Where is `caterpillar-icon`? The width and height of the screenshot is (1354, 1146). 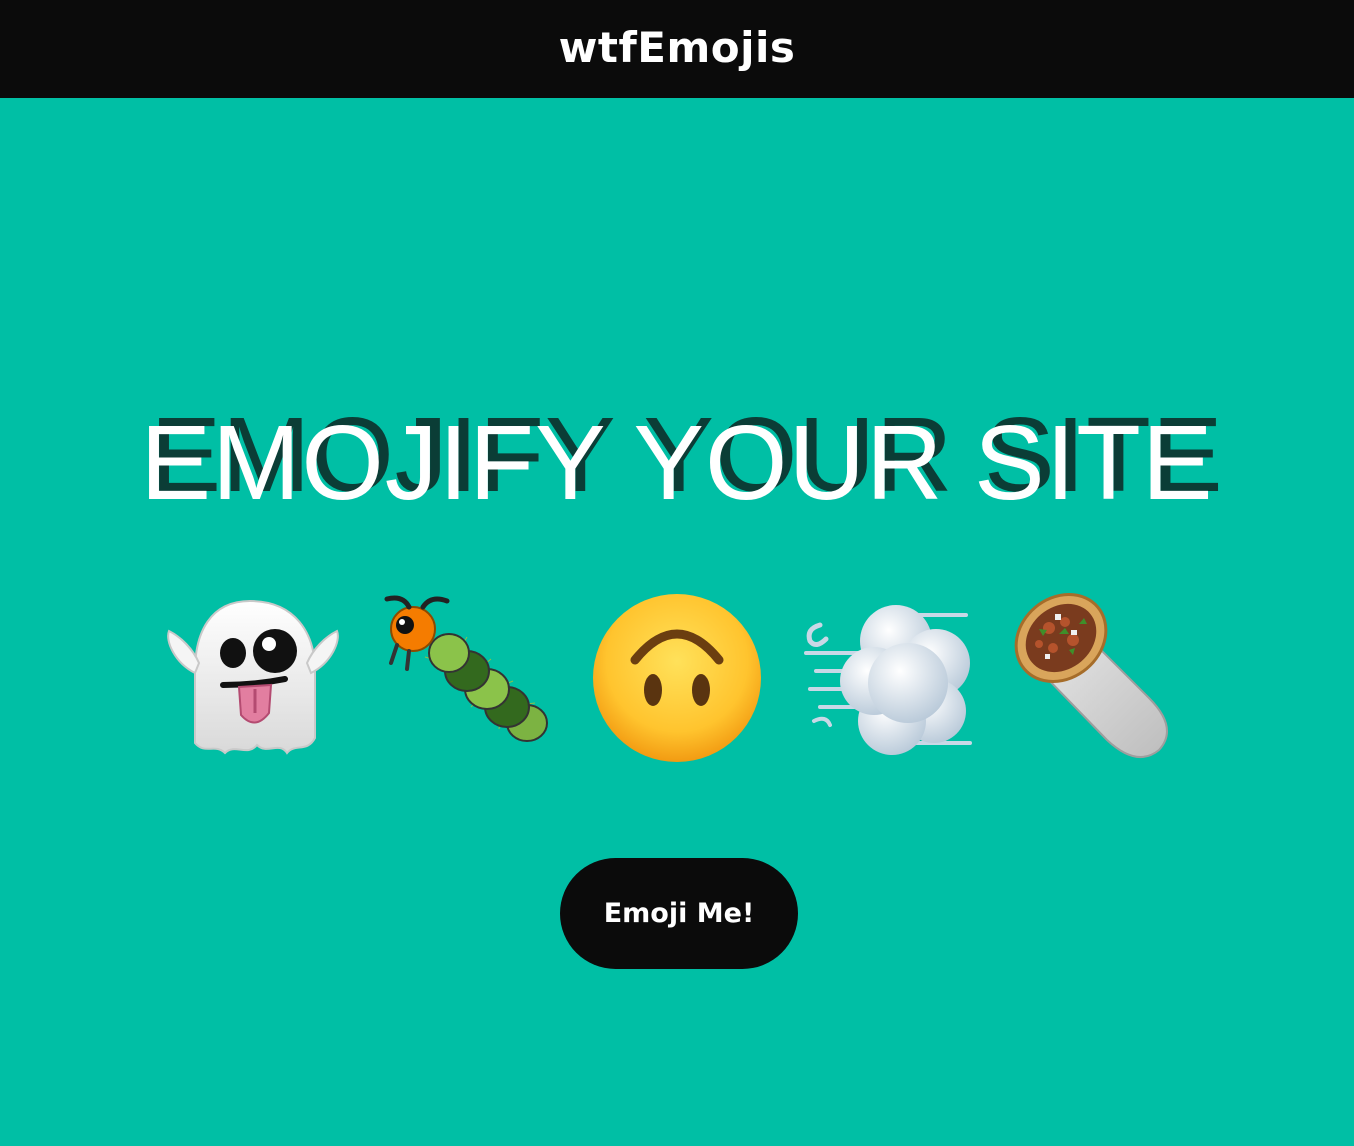
caterpillar-icon is located at coordinates (466, 668).